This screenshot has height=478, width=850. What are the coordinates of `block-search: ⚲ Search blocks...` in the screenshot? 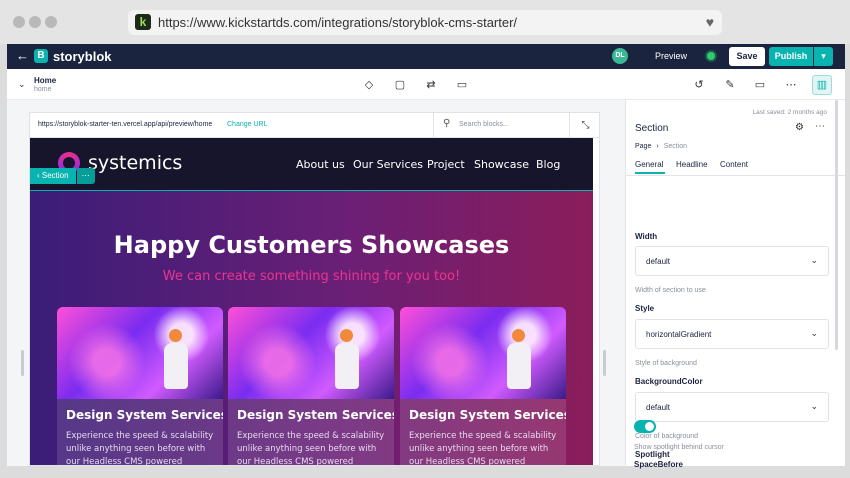 It's located at (501, 125).